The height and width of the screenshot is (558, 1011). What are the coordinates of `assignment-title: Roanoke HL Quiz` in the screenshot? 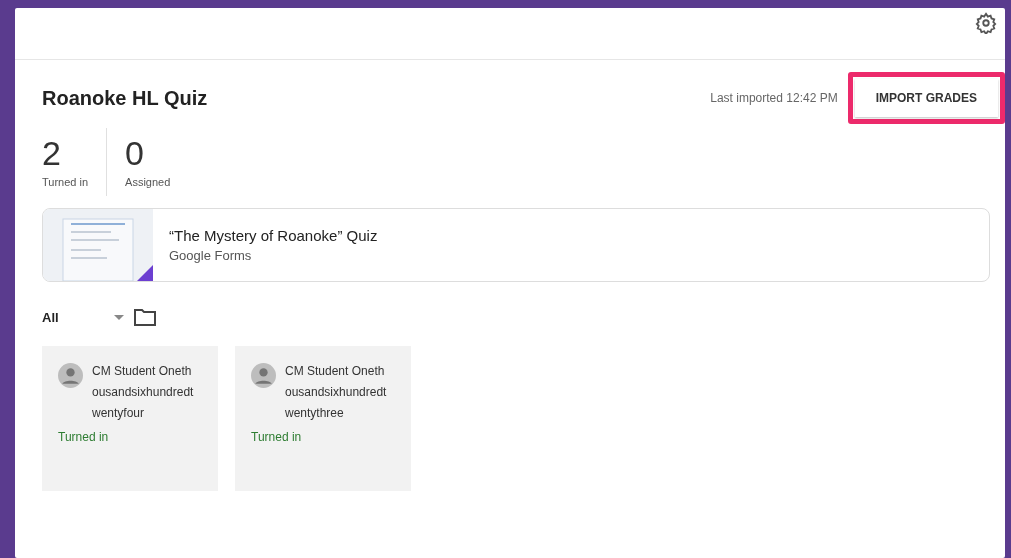 It's located at (125, 98).